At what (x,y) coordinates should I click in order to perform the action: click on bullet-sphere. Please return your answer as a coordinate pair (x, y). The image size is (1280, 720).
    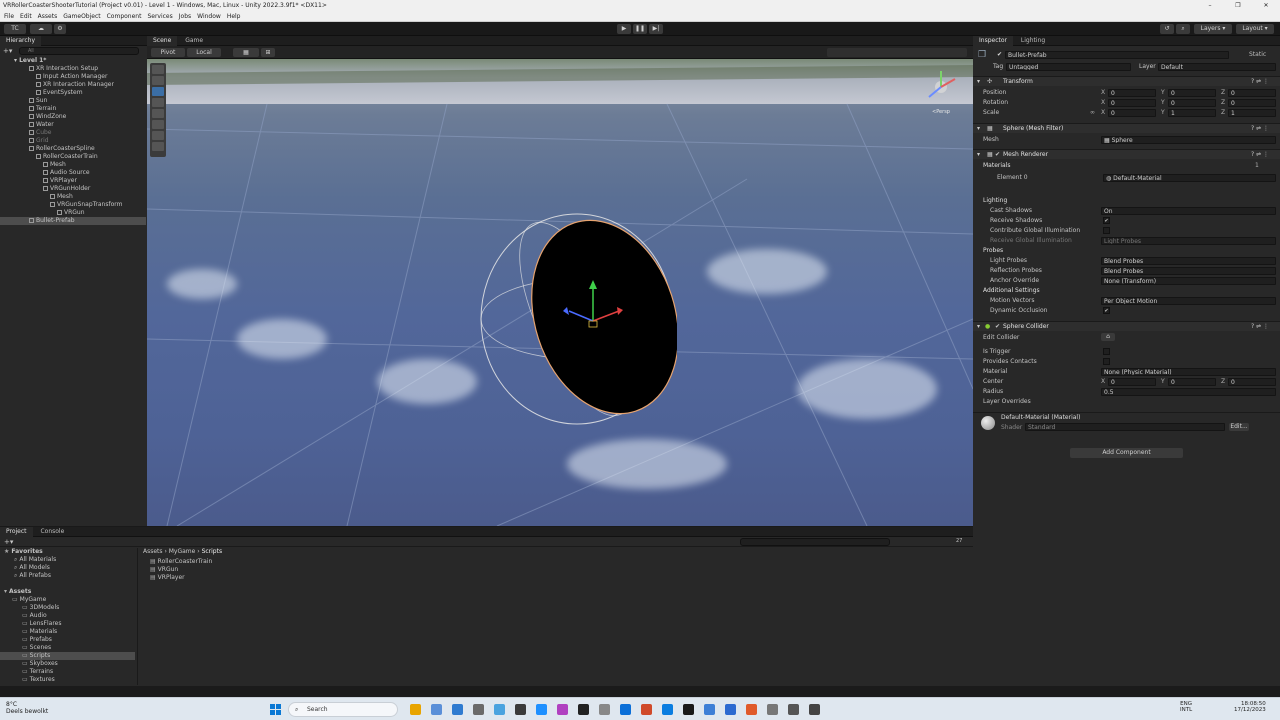
    Looking at the image, I should click on (577, 319).